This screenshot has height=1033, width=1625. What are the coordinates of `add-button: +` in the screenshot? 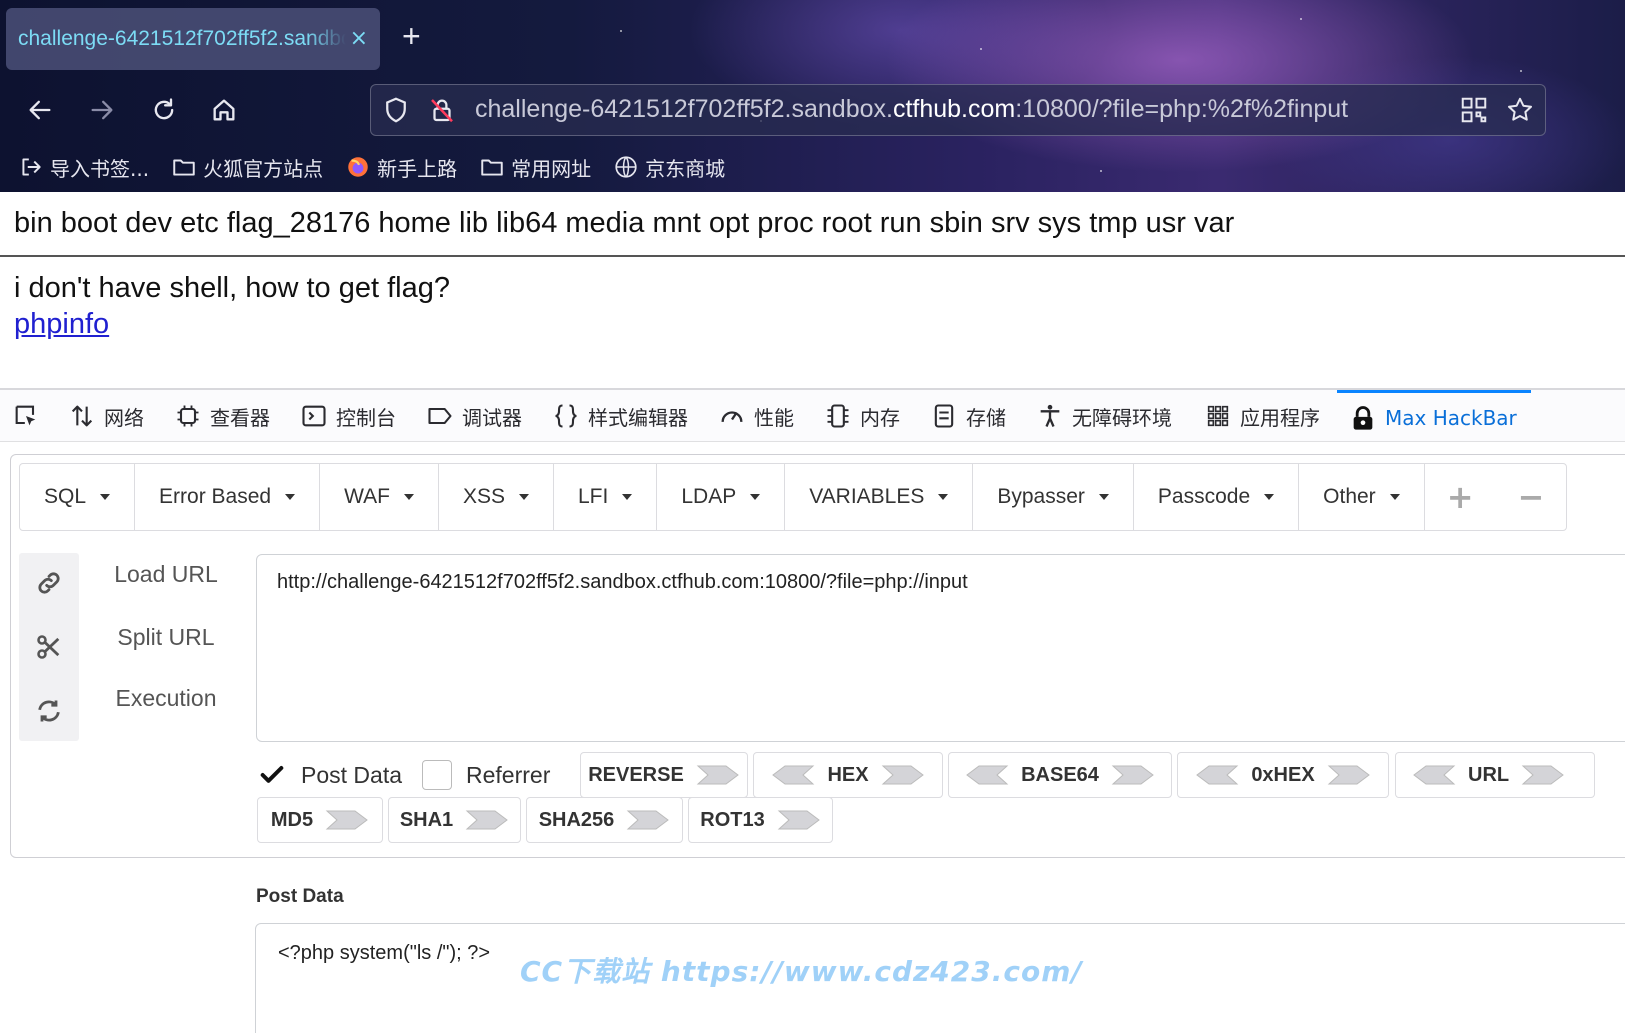 It's located at (1460, 497).